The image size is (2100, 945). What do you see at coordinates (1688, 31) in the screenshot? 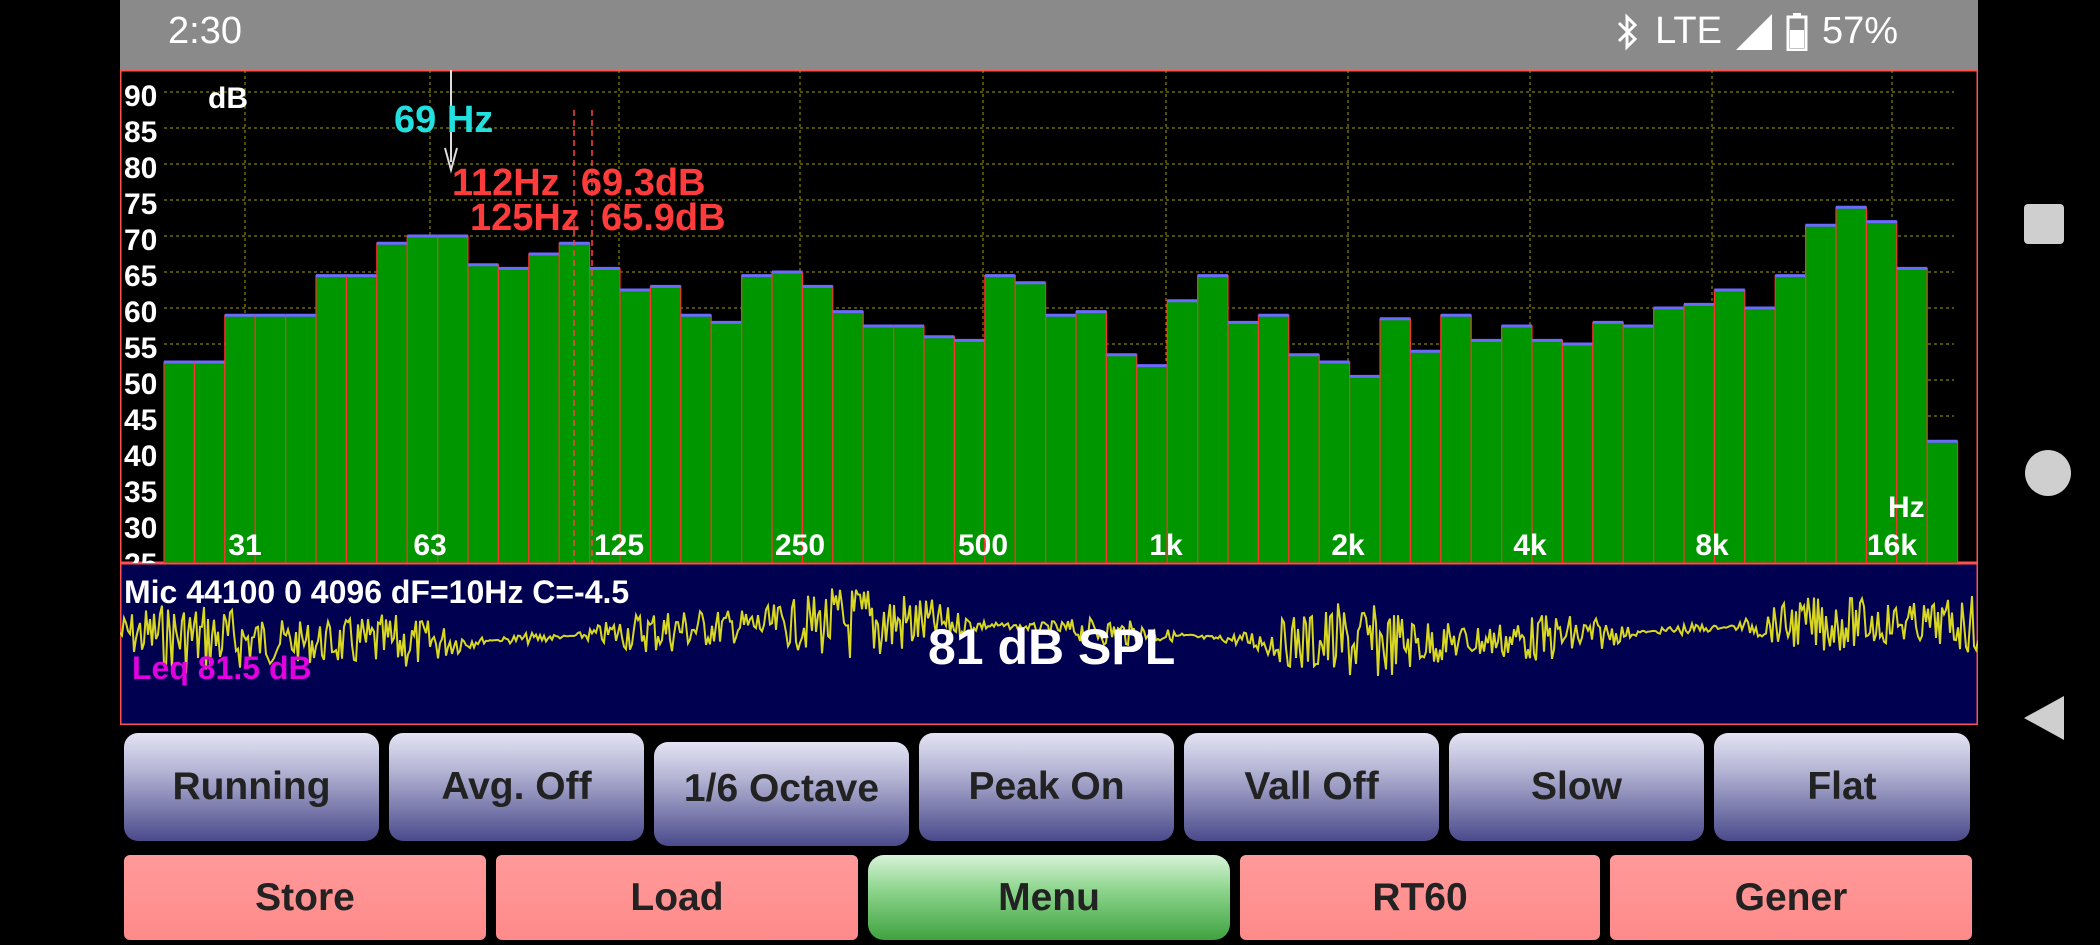
I see `network-type: LTE` at bounding box center [1688, 31].